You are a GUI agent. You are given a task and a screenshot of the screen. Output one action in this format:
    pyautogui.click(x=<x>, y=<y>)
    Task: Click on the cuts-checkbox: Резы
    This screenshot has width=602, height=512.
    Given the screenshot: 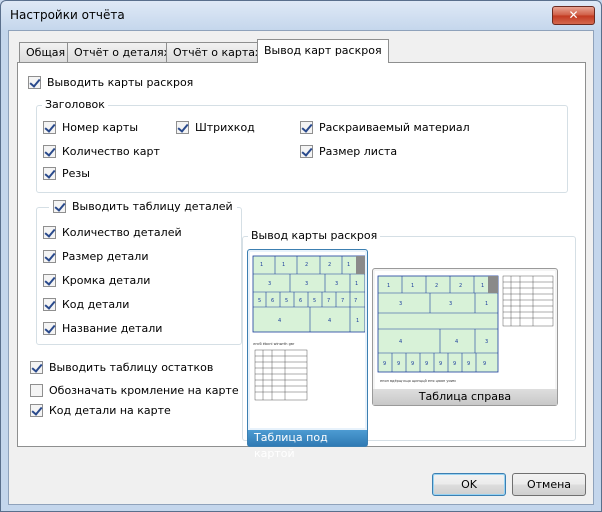 What is the action you would take?
    pyautogui.click(x=66, y=173)
    